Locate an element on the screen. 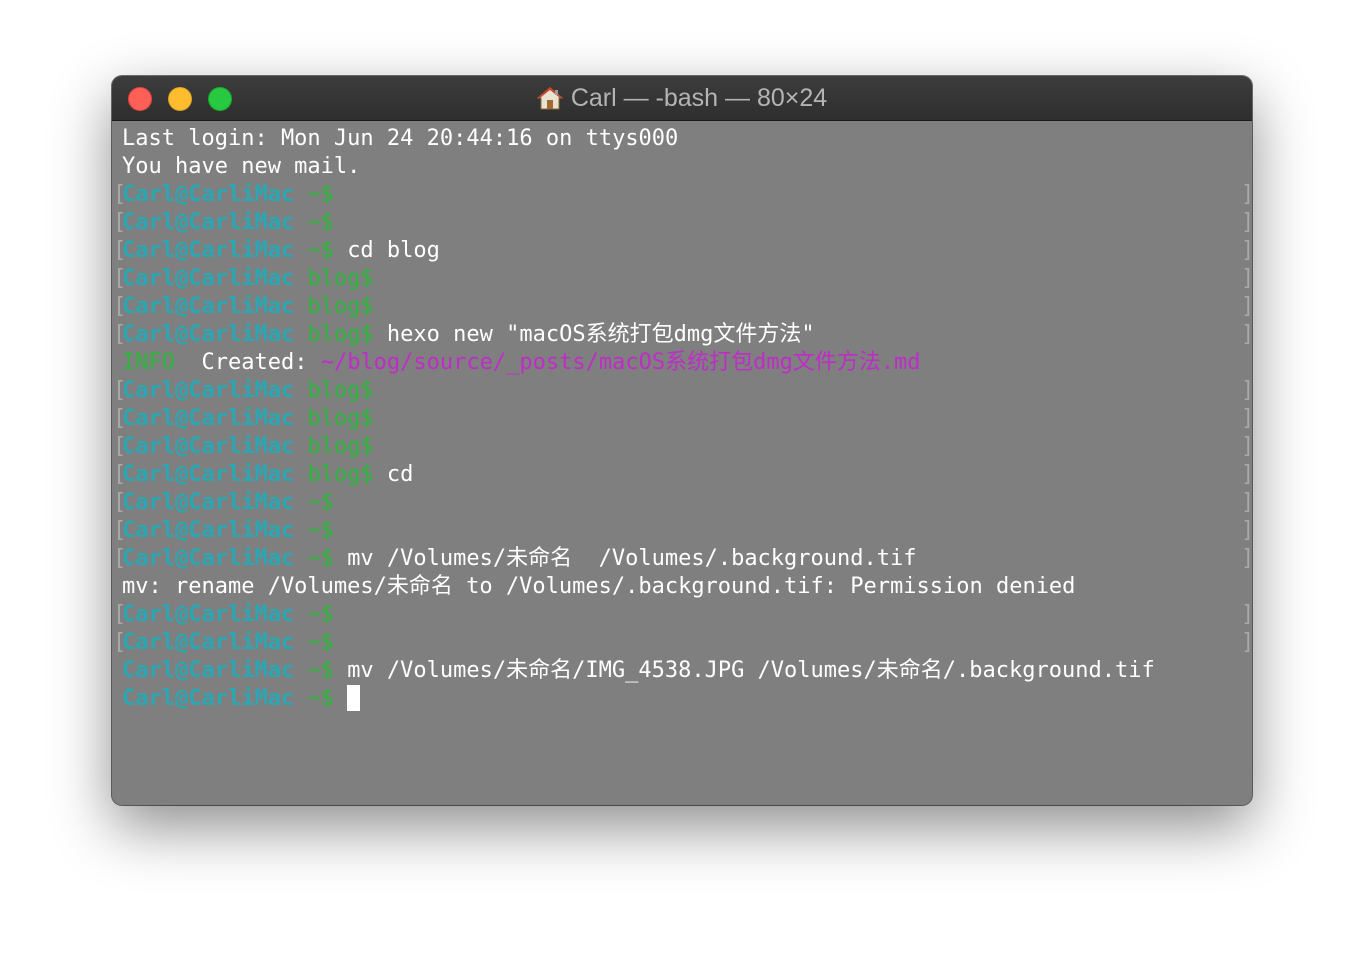  created-path: ~/blog/source/_posts/macOS系统打包dmg文件方法.md is located at coordinates (620, 362).